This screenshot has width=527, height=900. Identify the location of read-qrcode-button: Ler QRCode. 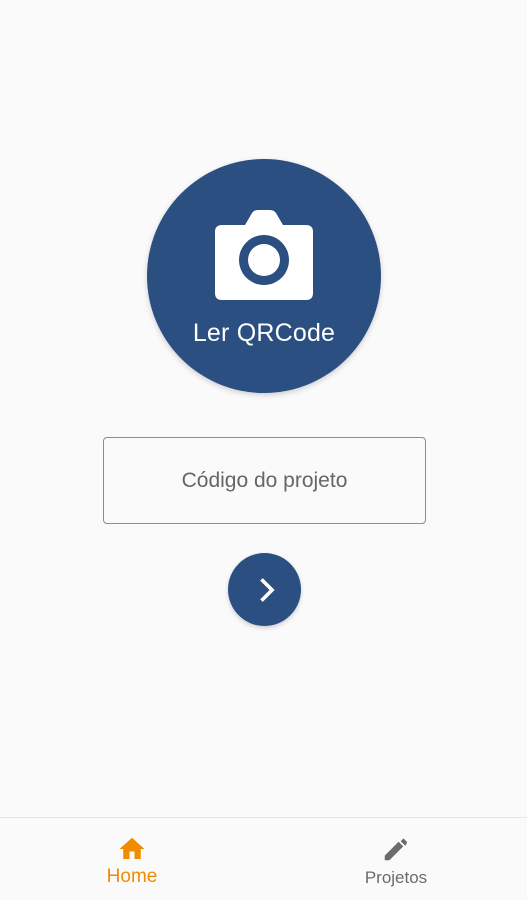
(264, 276).